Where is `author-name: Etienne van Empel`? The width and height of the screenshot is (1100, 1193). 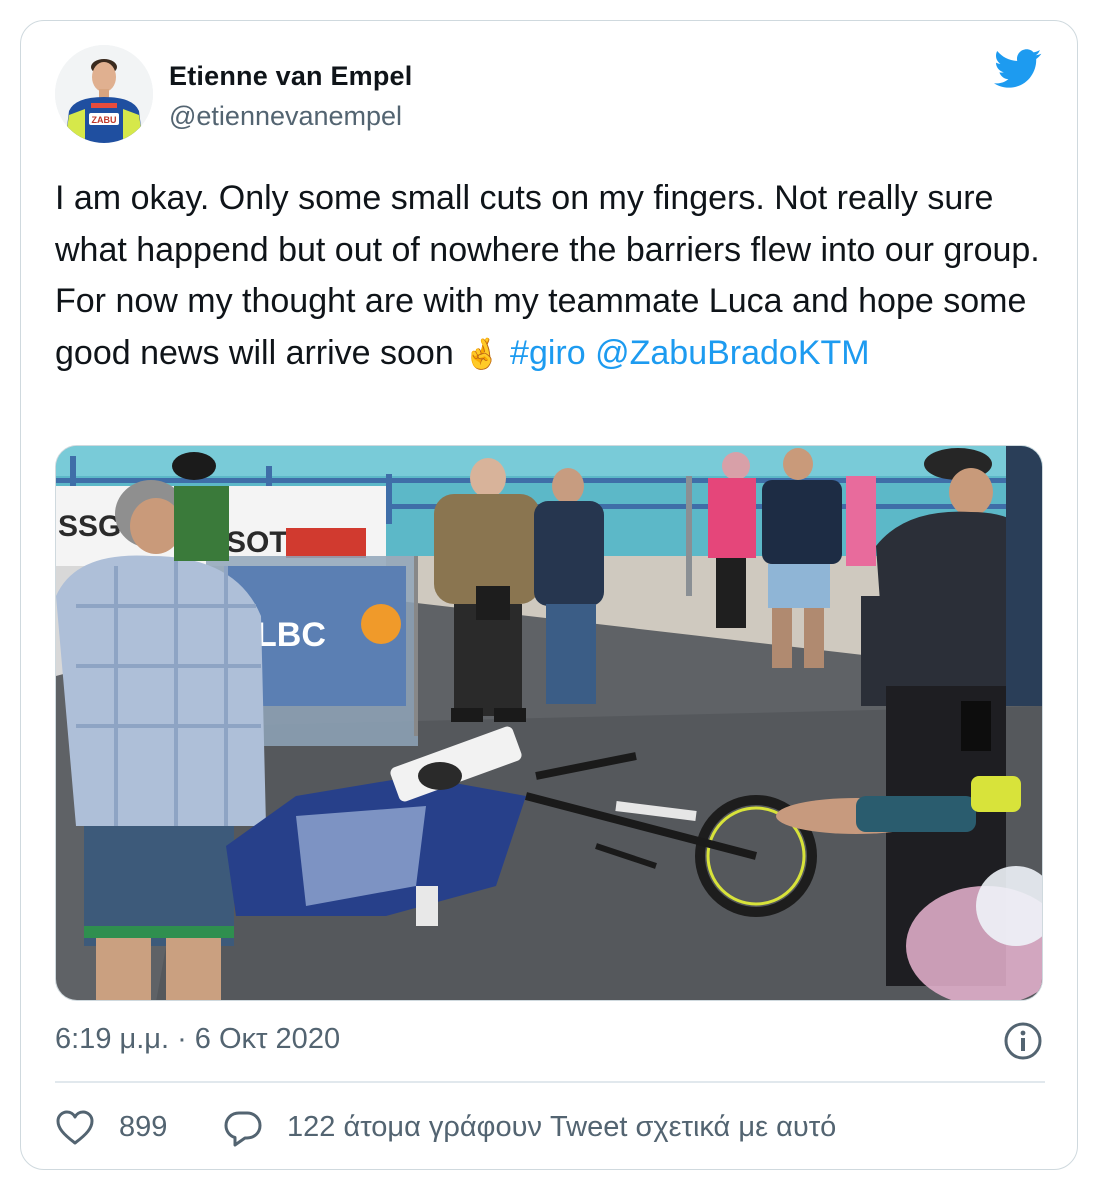 author-name: Etienne van Empel is located at coordinates (290, 76).